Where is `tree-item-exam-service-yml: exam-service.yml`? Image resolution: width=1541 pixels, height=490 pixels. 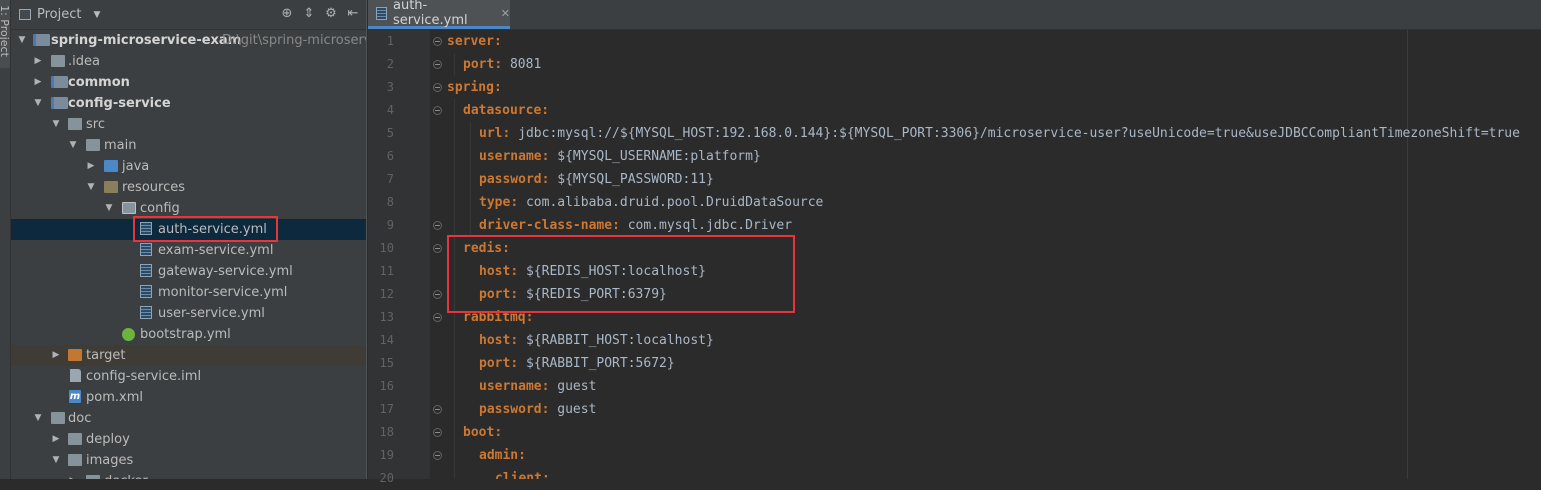
tree-item-exam-service-yml: exam-service.yml is located at coordinates (188, 250).